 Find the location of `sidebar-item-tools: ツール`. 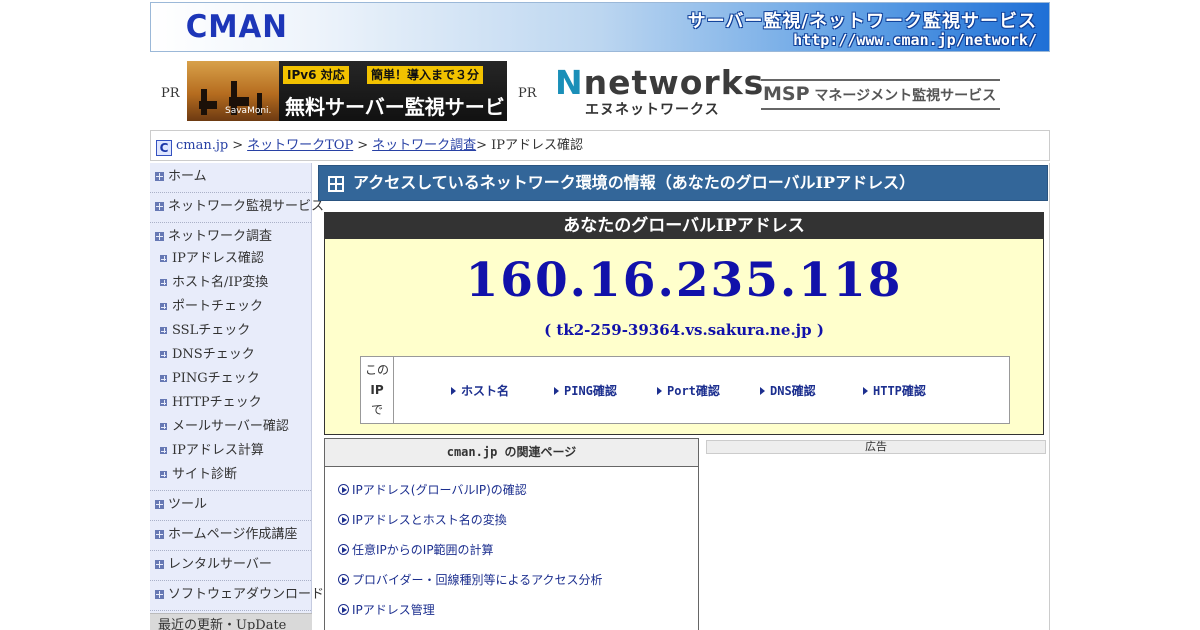

sidebar-item-tools: ツール is located at coordinates (230, 506).